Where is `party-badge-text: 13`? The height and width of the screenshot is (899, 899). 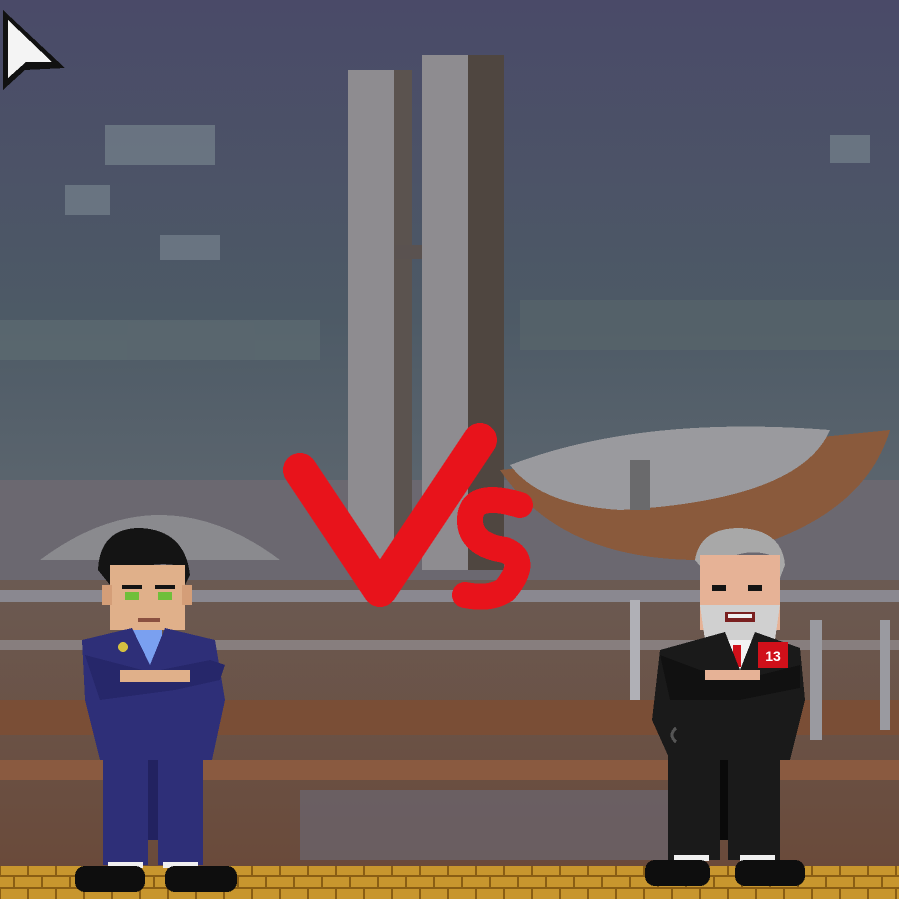 party-badge-text: 13 is located at coordinates (773, 656).